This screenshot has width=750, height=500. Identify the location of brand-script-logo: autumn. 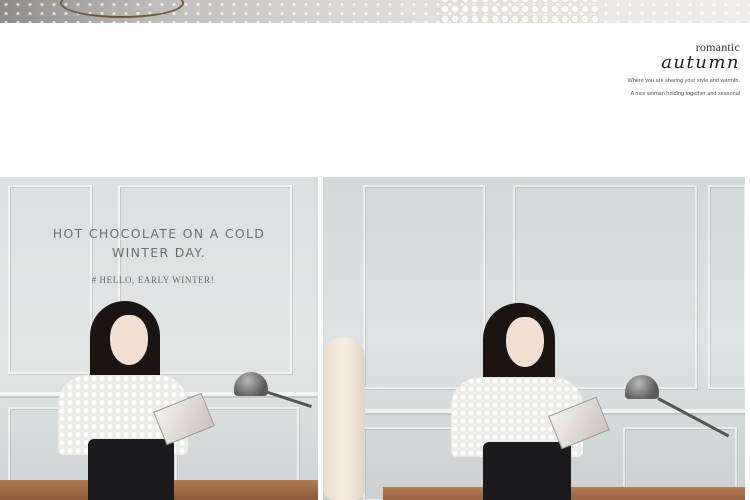
(700, 62).